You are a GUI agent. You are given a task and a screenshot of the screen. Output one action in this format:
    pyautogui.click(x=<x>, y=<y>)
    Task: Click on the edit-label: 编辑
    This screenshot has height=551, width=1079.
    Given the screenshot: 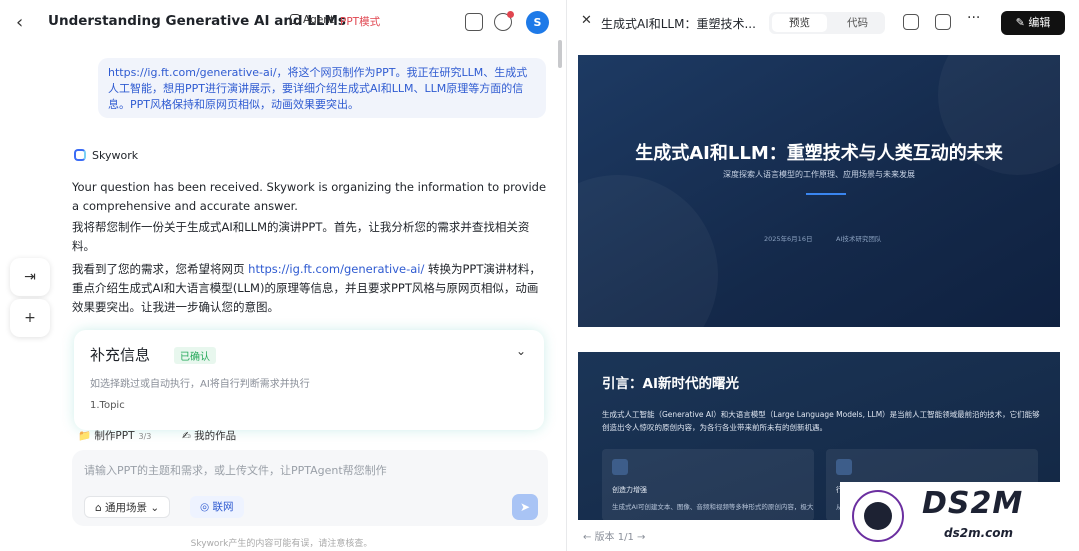 What is the action you would take?
    pyautogui.click(x=1039, y=22)
    